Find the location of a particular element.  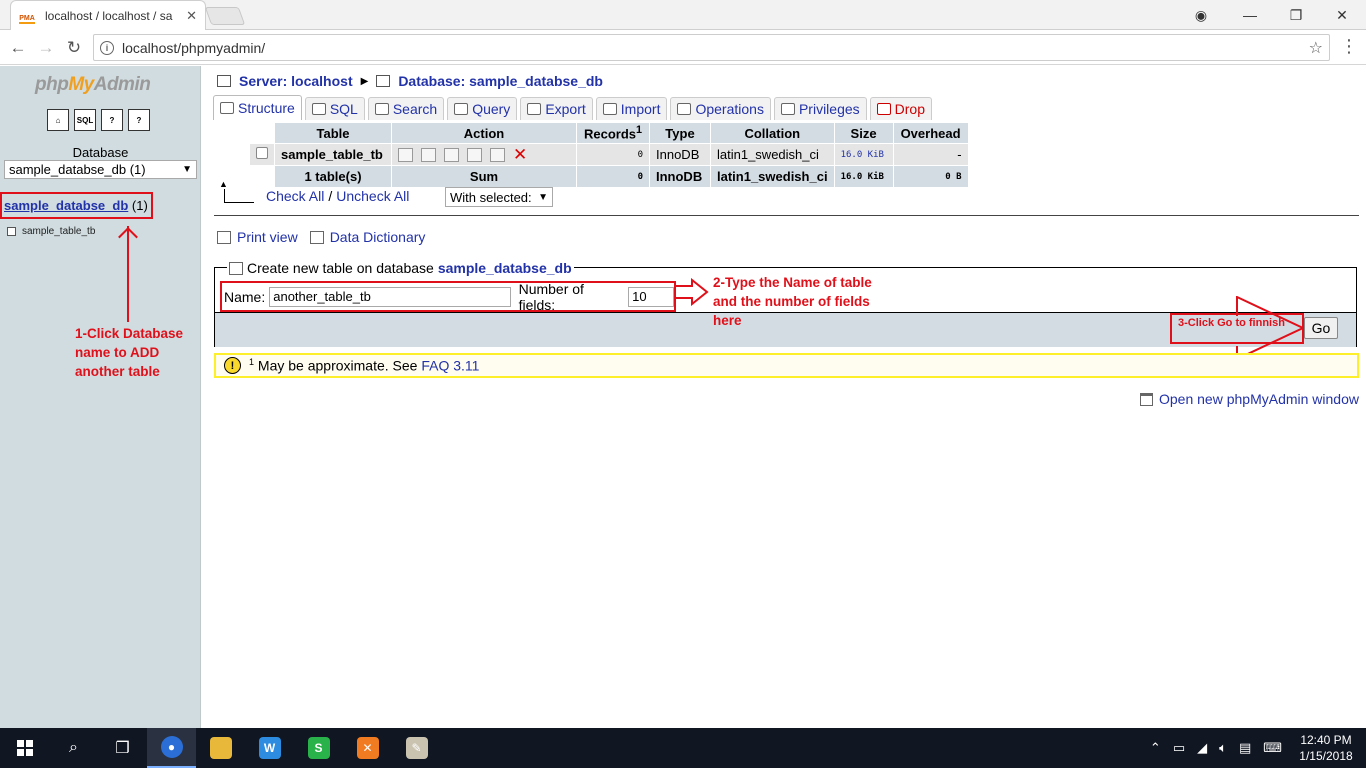

minimize-button: — is located at coordinates (1250, 15).